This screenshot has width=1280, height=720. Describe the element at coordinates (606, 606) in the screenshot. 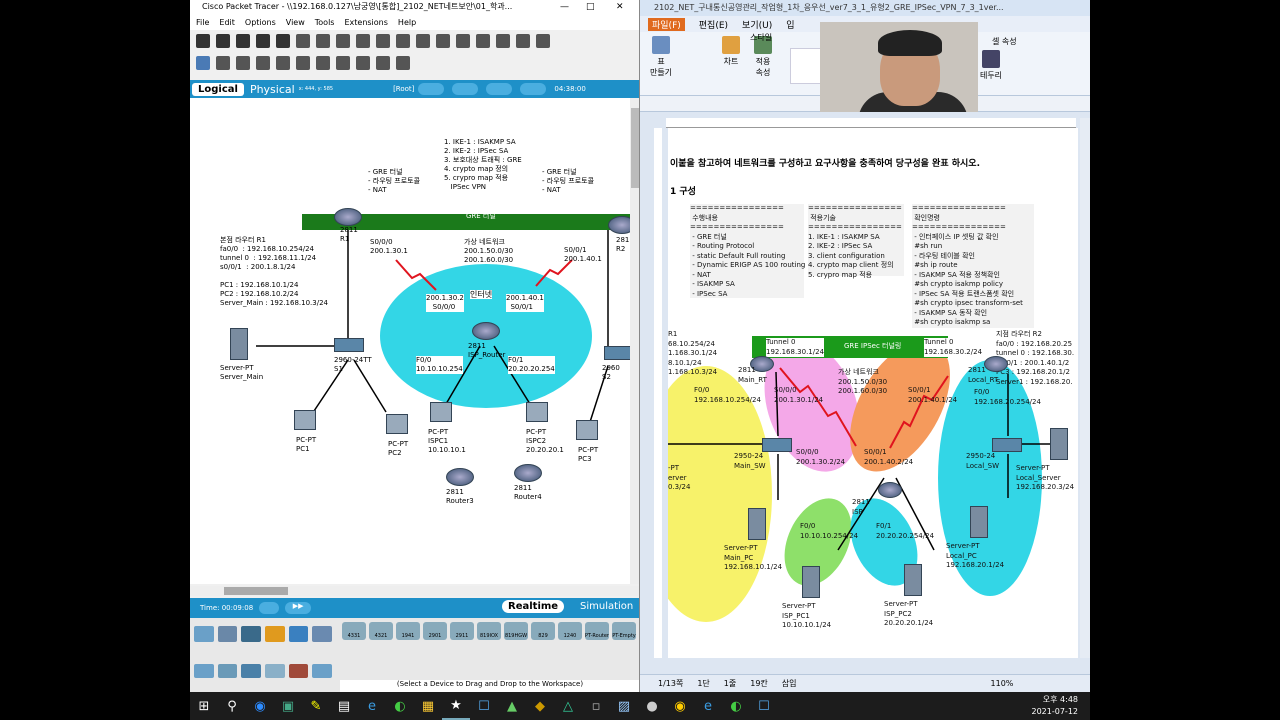

I see `simulation-mode-button: Simulation` at that location.